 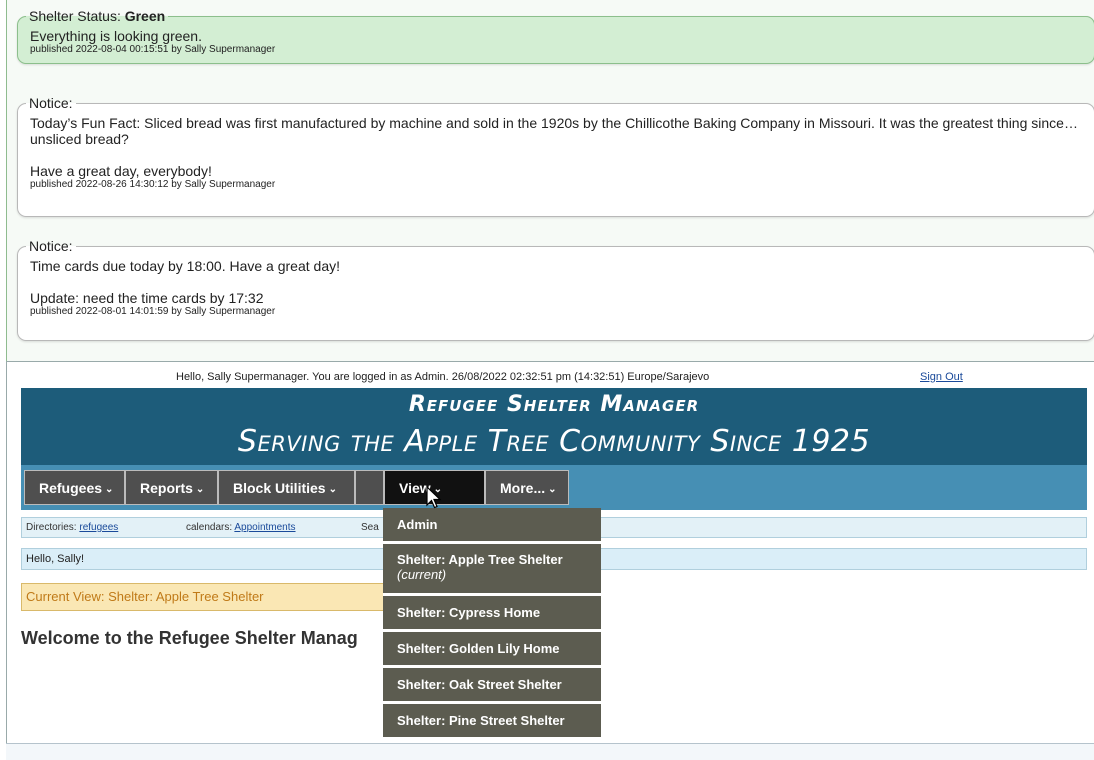 What do you see at coordinates (71, 488) in the screenshot?
I see `menu-label: Refugees` at bounding box center [71, 488].